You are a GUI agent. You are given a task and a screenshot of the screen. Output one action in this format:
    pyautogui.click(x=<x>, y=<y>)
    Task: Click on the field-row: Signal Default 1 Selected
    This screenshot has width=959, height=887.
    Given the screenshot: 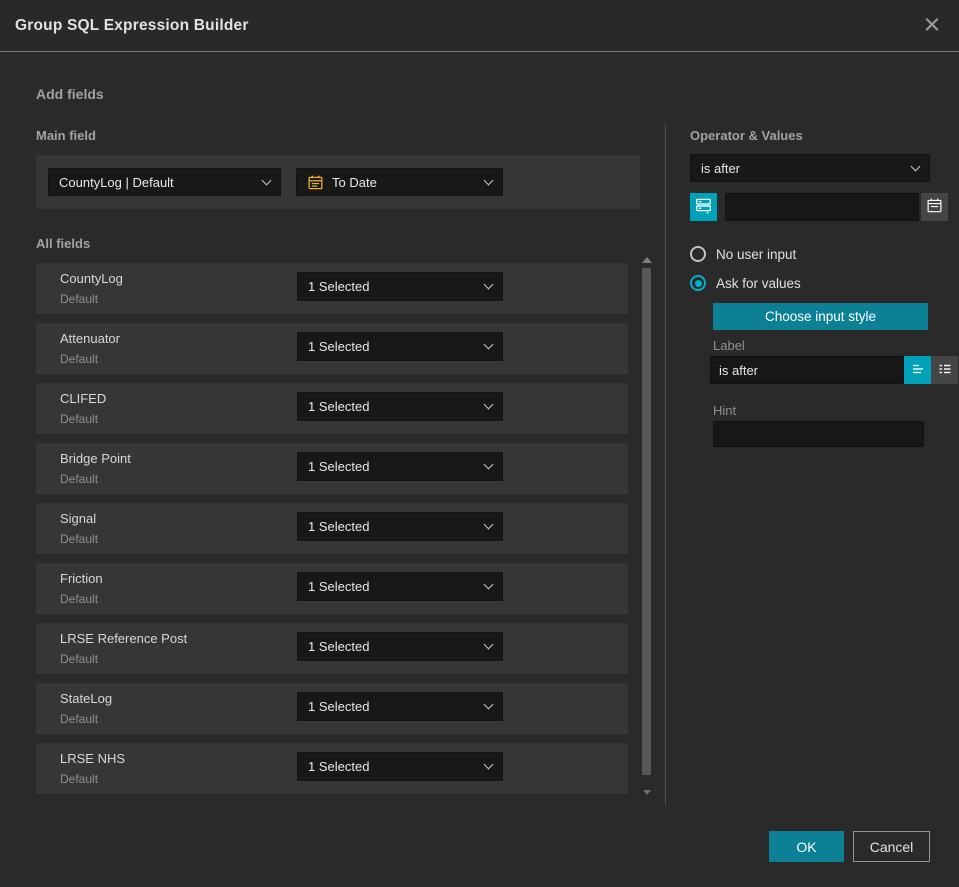 What is the action you would take?
    pyautogui.click(x=332, y=528)
    